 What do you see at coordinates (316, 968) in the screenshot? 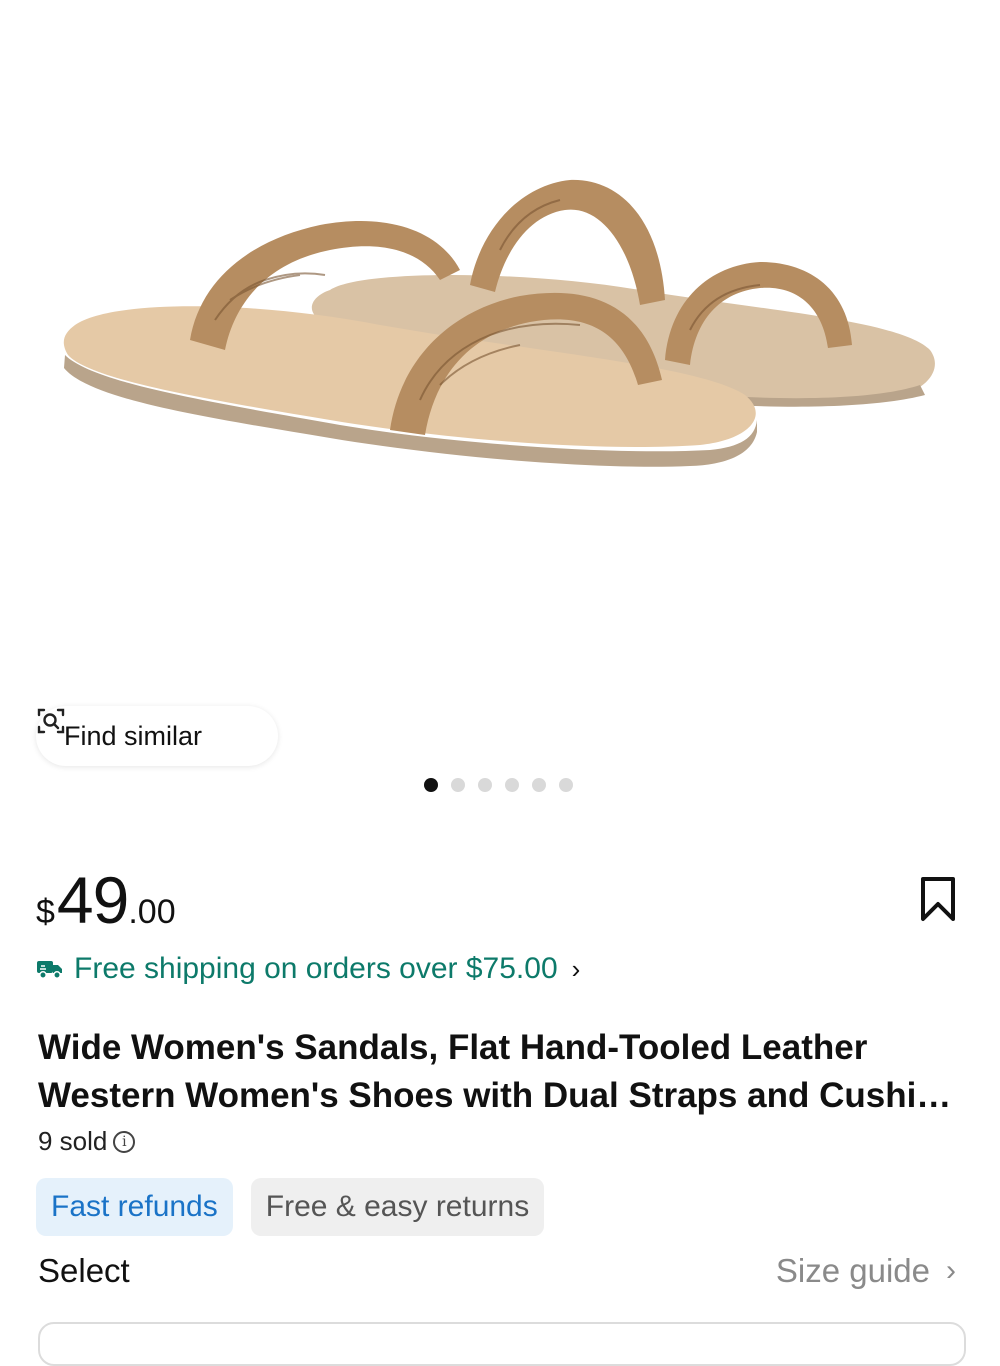
I see `shipping-text: Free shipping on orders over $75.00` at bounding box center [316, 968].